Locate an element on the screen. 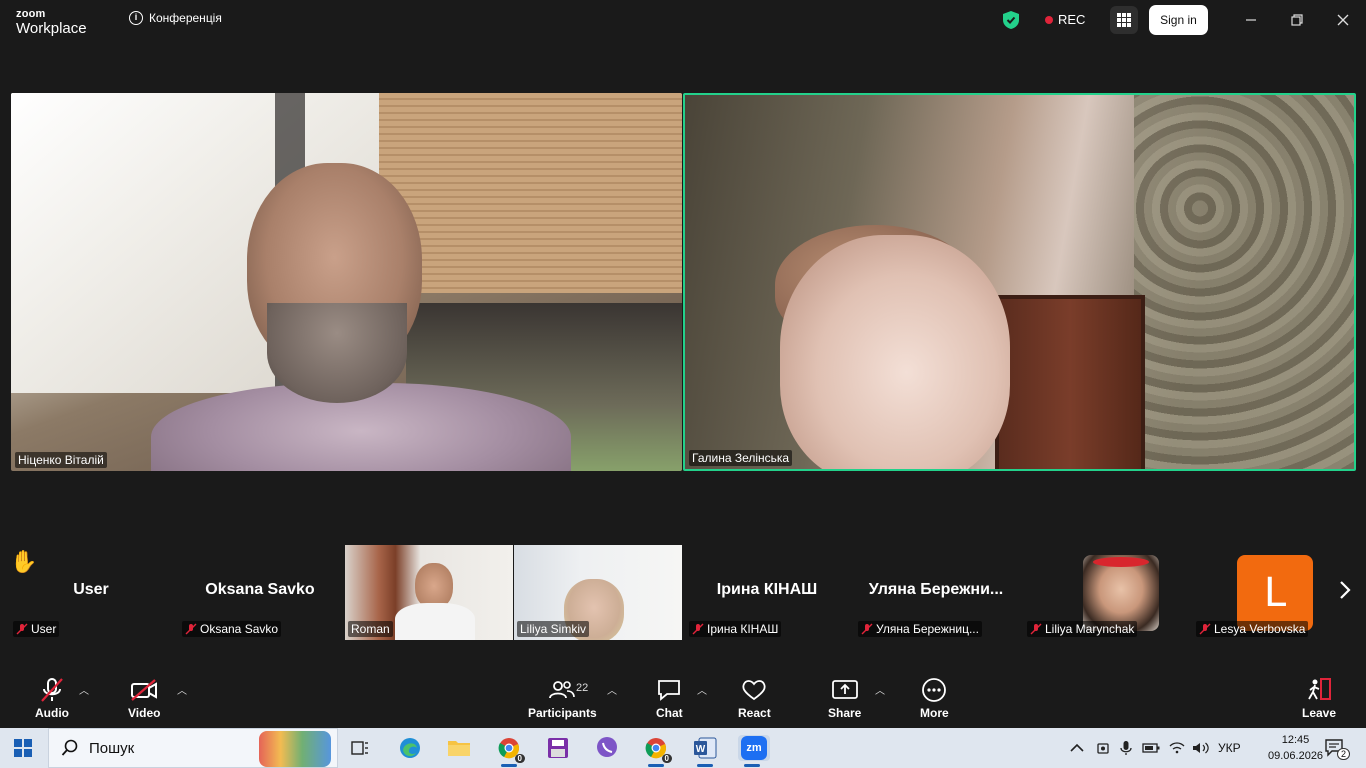 The height and width of the screenshot is (768, 1366). participant-label: Liliya Marynchak is located at coordinates (1082, 629).